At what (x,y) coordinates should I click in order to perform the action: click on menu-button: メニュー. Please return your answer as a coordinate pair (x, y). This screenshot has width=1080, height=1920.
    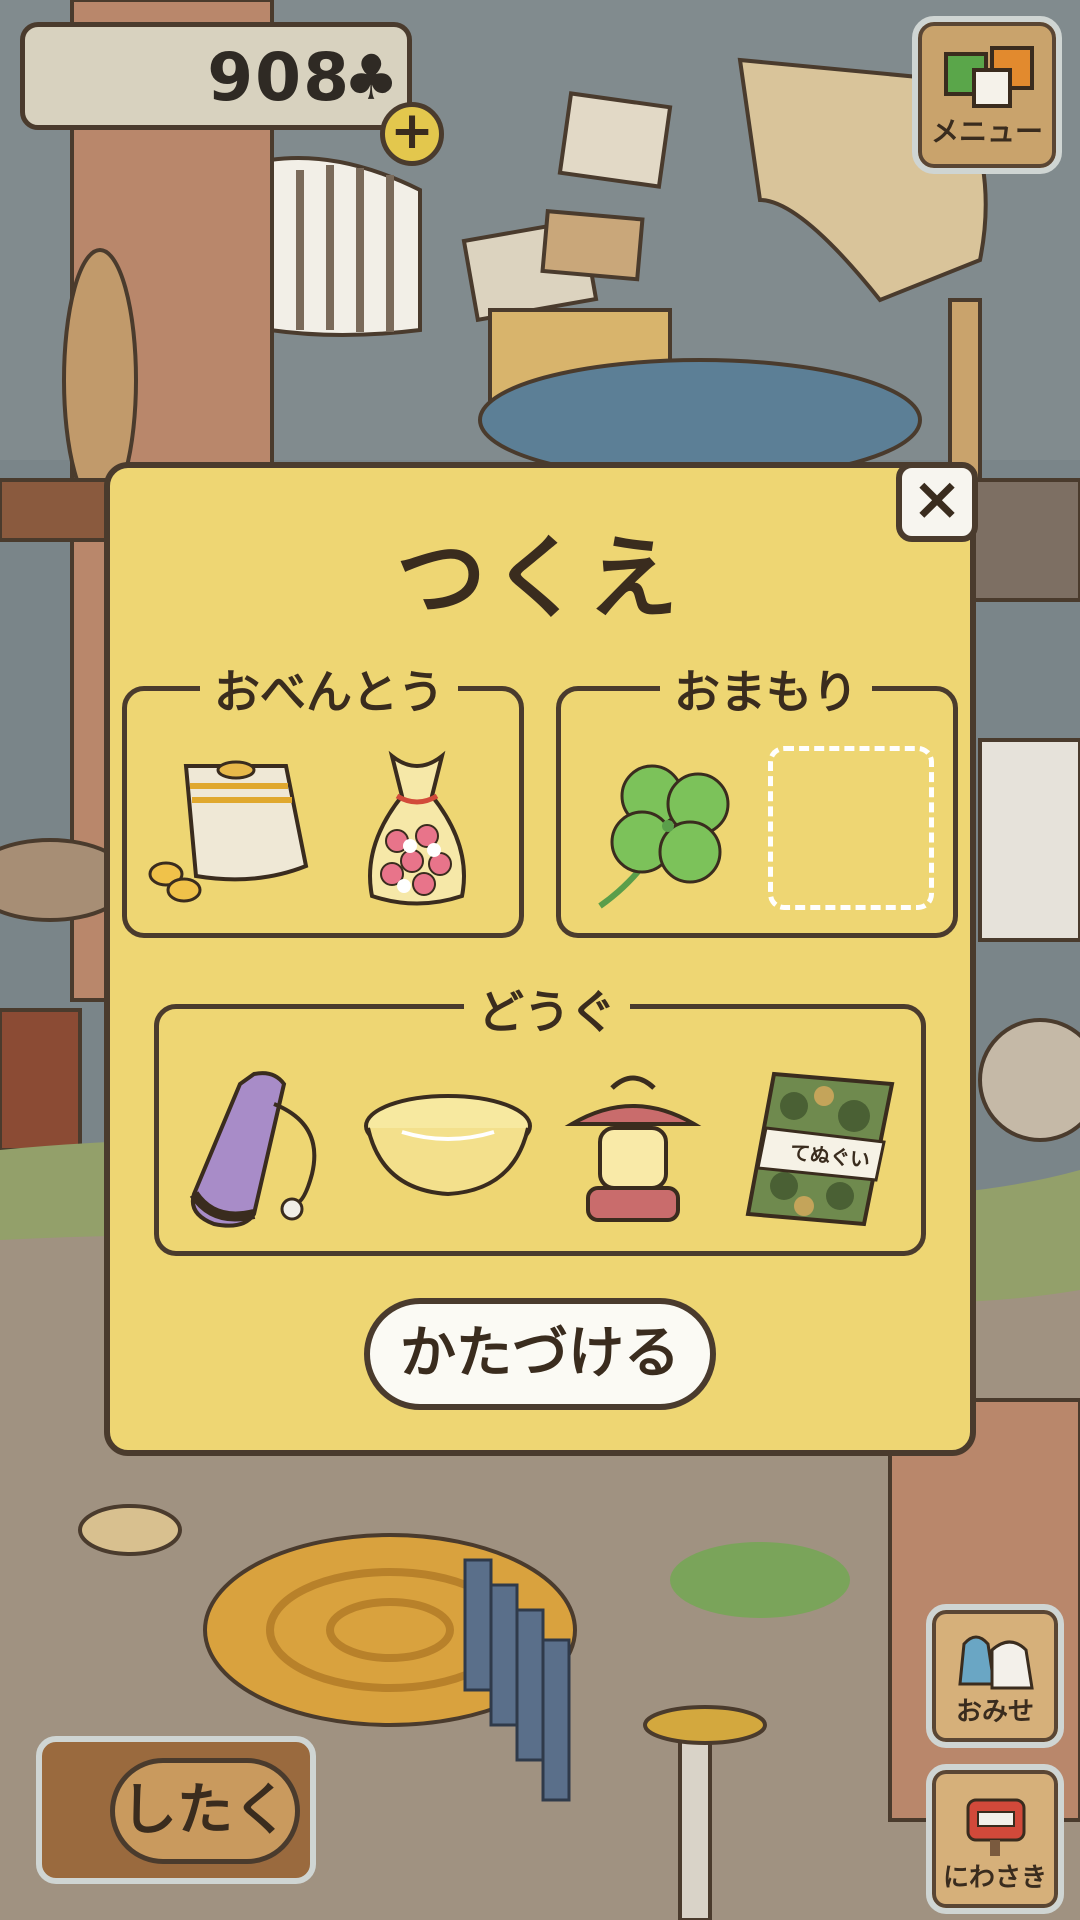
    Looking at the image, I should click on (987, 95).